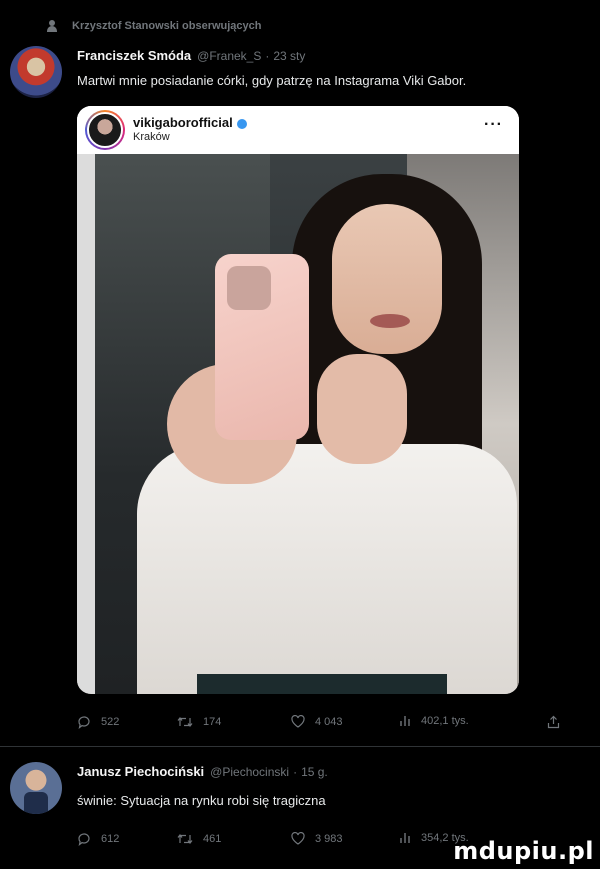 The width and height of the screenshot is (600, 869). Describe the element at coordinates (98, 722) in the screenshot. I see `reply-button: 522` at that location.